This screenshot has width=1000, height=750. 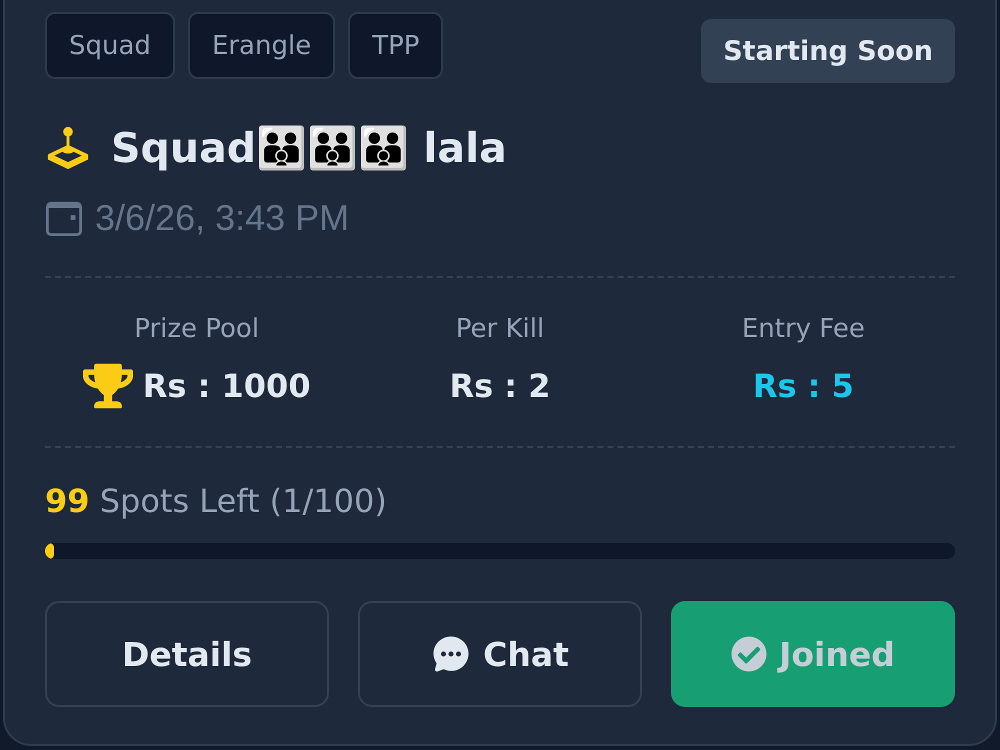 What do you see at coordinates (187, 654) in the screenshot?
I see `details-button: Details` at bounding box center [187, 654].